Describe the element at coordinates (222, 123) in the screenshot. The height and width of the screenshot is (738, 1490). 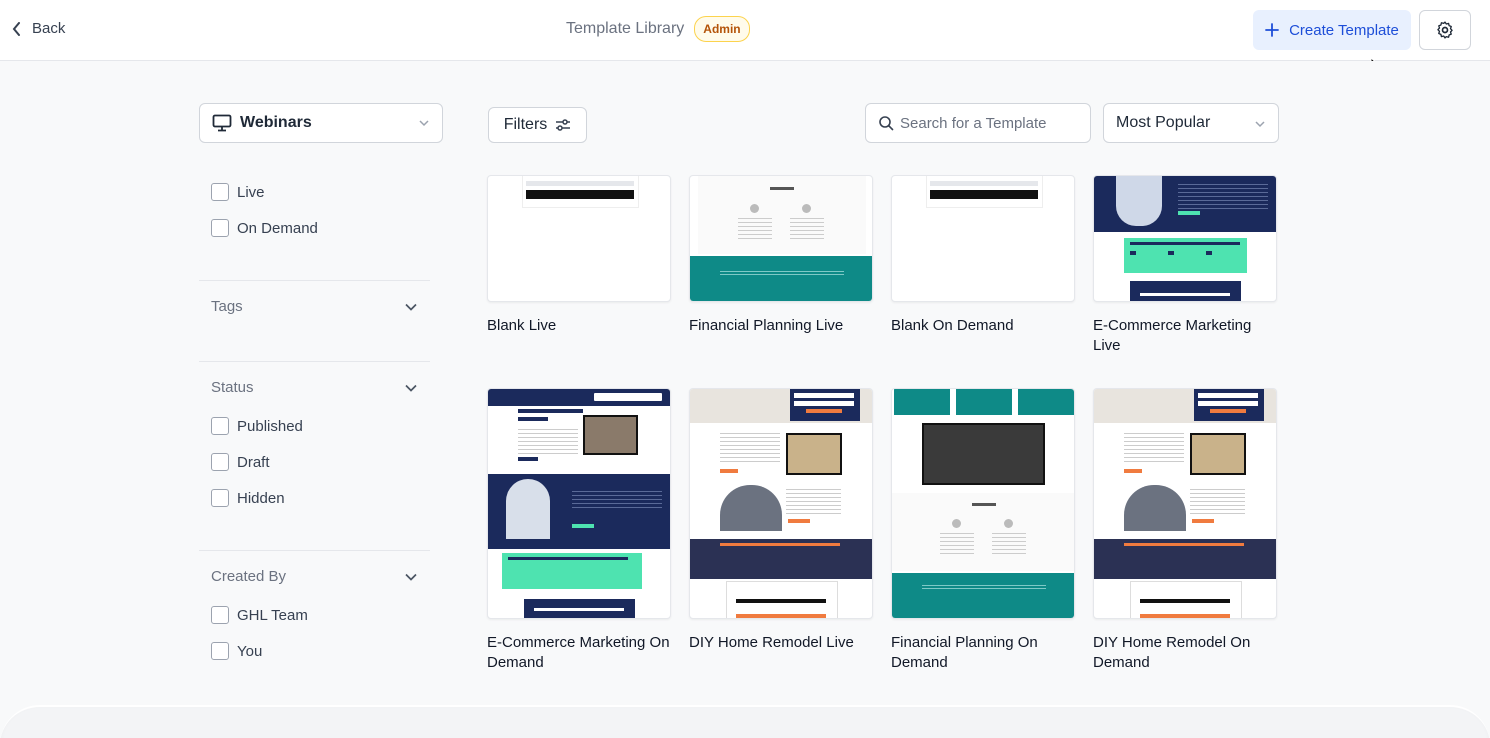
I see `monitor-icon` at that location.